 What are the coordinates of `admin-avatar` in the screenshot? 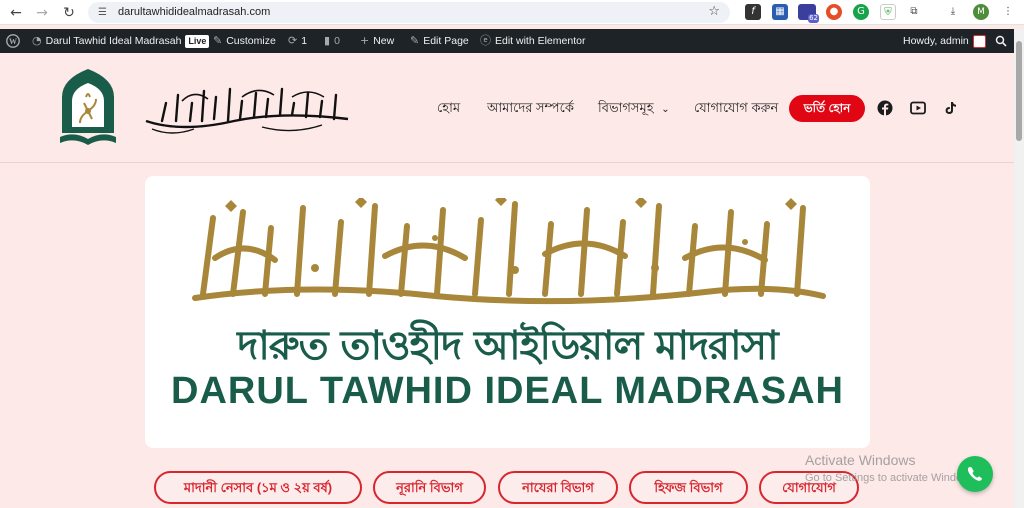 It's located at (979, 41).